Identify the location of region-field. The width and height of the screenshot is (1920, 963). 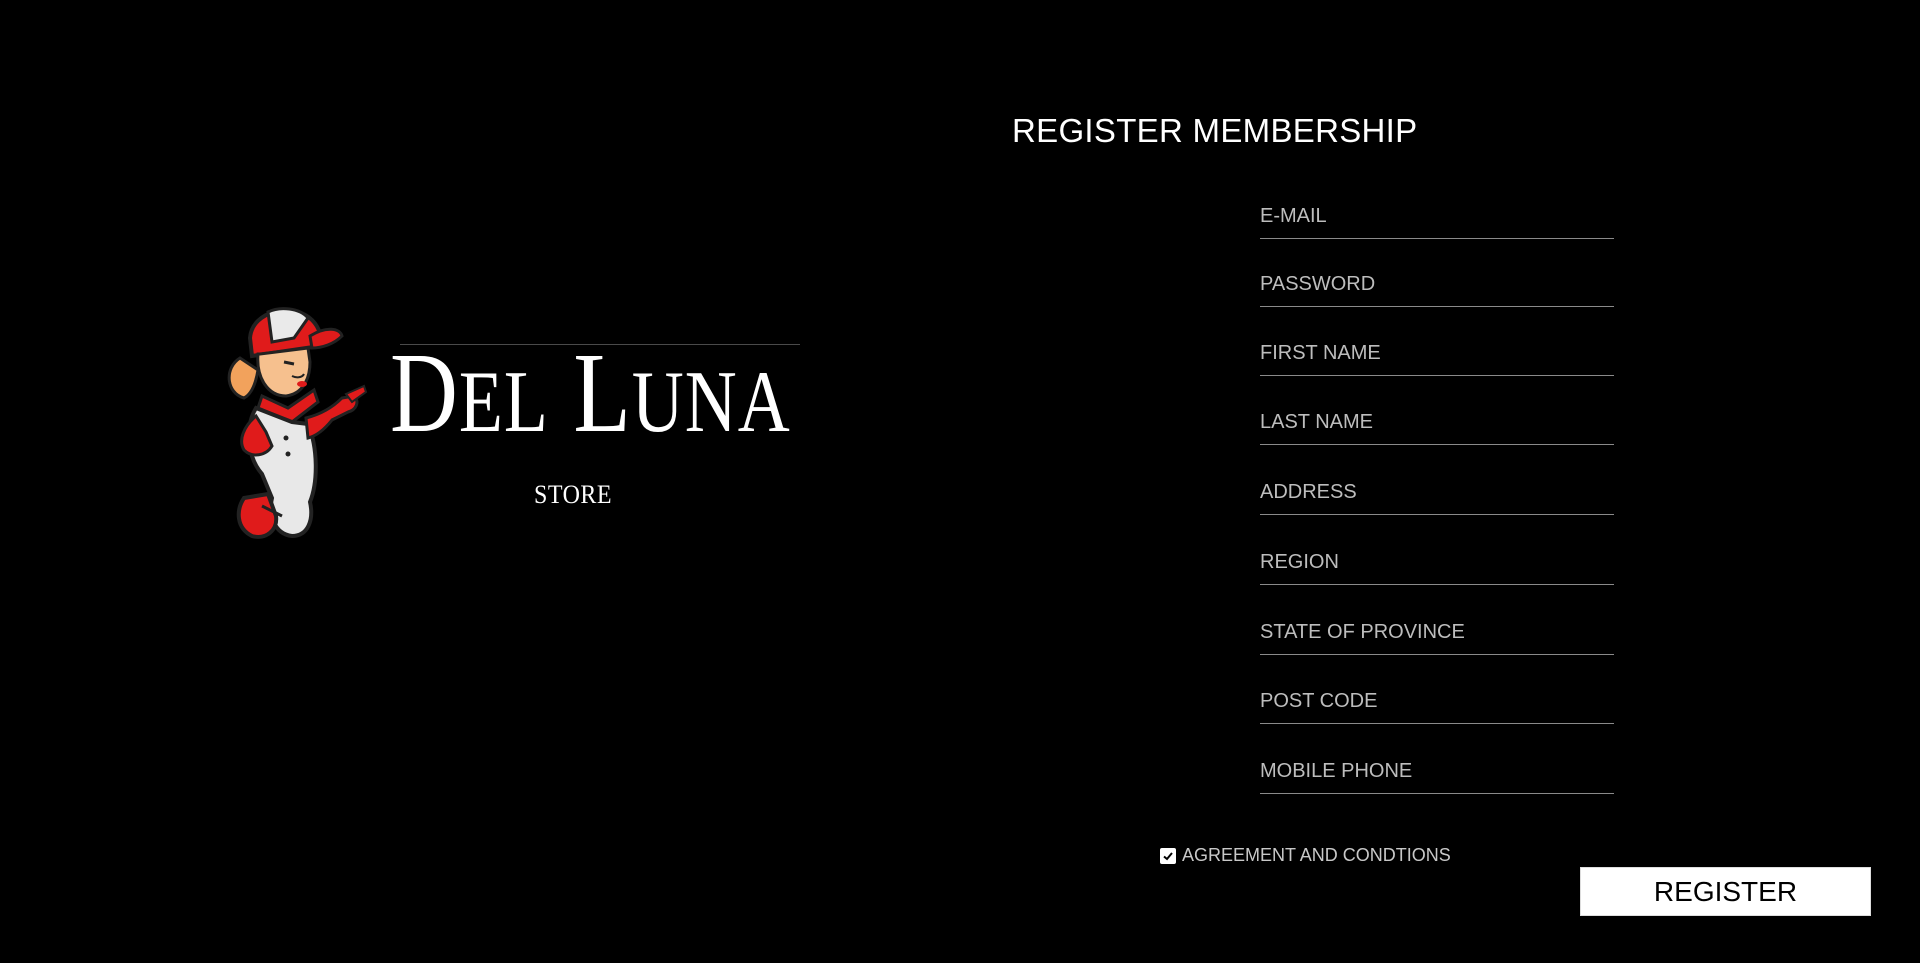
(1437, 565).